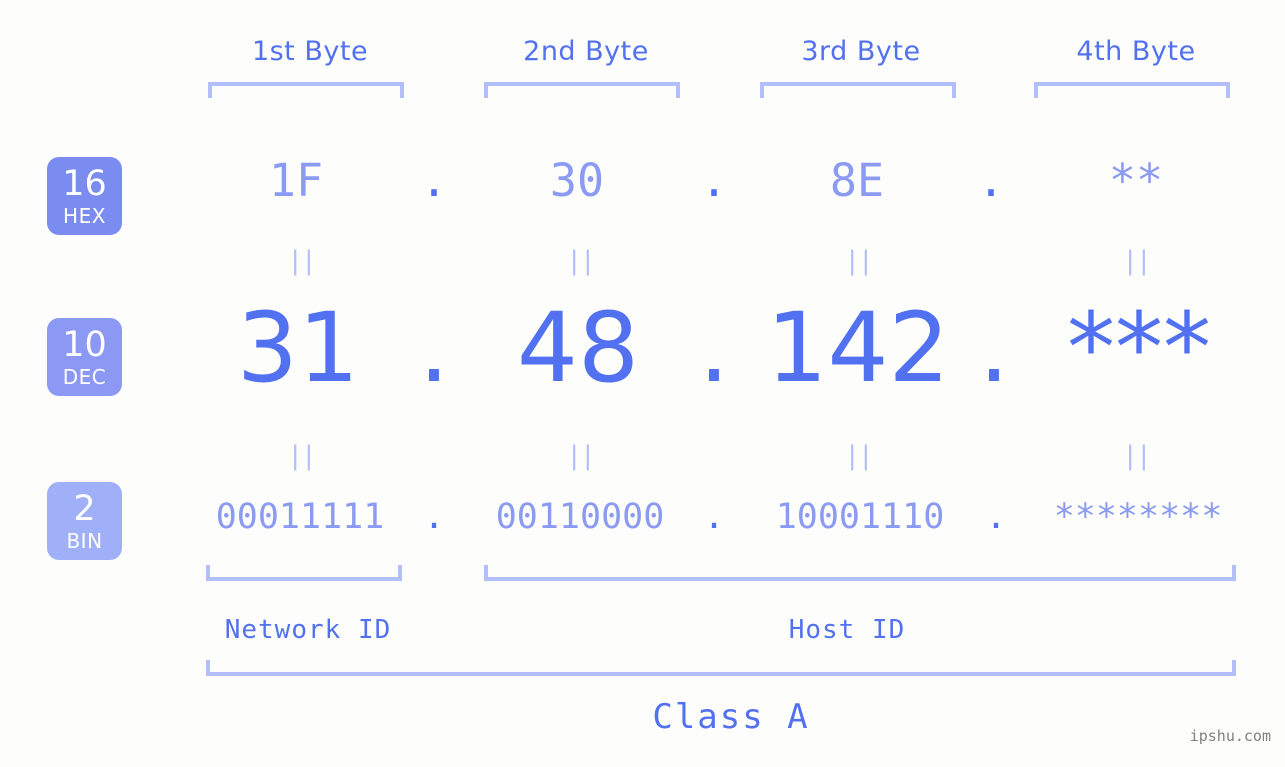 The image size is (1285, 767). What do you see at coordinates (296, 180) in the screenshot?
I see `hex-octet-1: 1F` at bounding box center [296, 180].